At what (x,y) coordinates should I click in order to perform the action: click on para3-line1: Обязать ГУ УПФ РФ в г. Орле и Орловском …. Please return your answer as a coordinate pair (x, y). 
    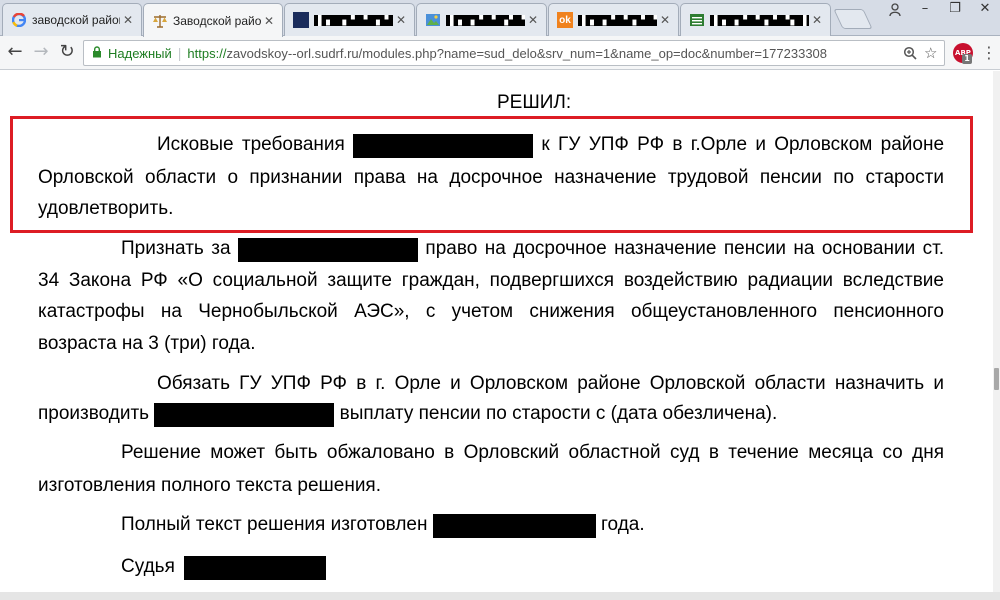
    Looking at the image, I should click on (550, 383).